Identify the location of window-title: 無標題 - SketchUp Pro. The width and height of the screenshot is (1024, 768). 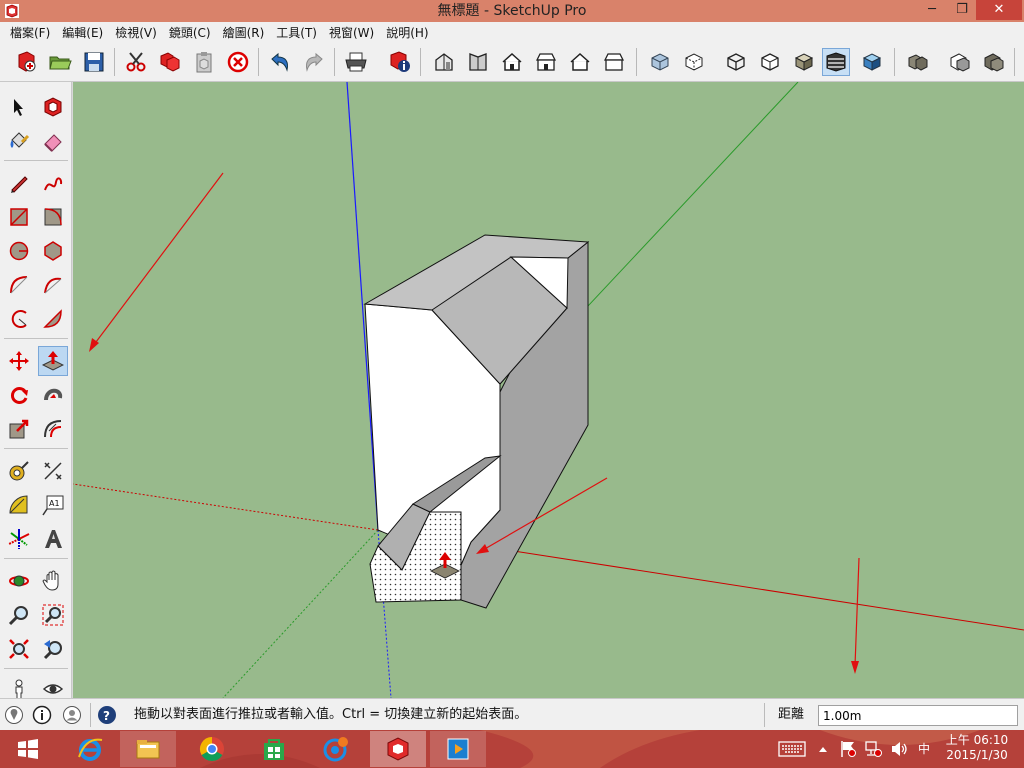
(512, 11).